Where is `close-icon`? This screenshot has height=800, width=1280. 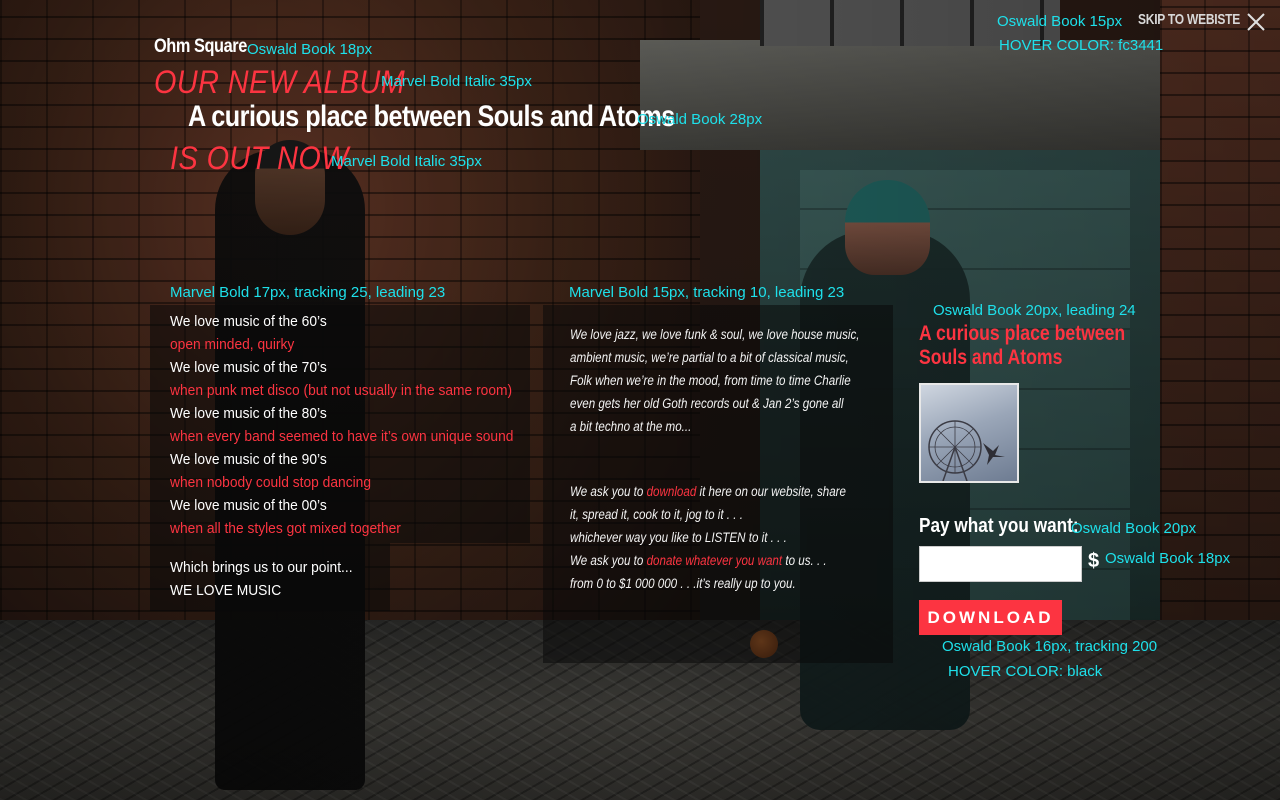 close-icon is located at coordinates (1256, 22).